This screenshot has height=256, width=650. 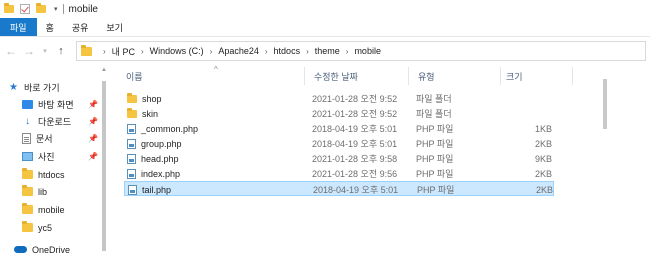 What do you see at coordinates (514, 76) in the screenshot?
I see `column-header-size: 크기` at bounding box center [514, 76].